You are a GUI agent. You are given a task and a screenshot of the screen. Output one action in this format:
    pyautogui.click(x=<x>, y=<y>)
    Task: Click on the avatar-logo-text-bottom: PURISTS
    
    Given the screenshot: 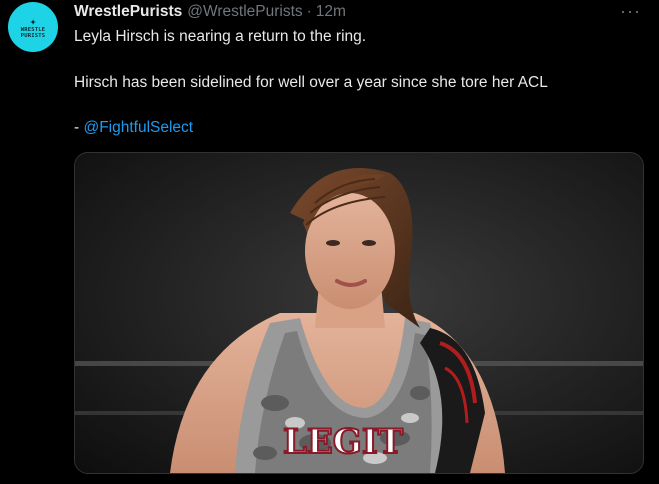 What is the action you would take?
    pyautogui.click(x=33, y=35)
    